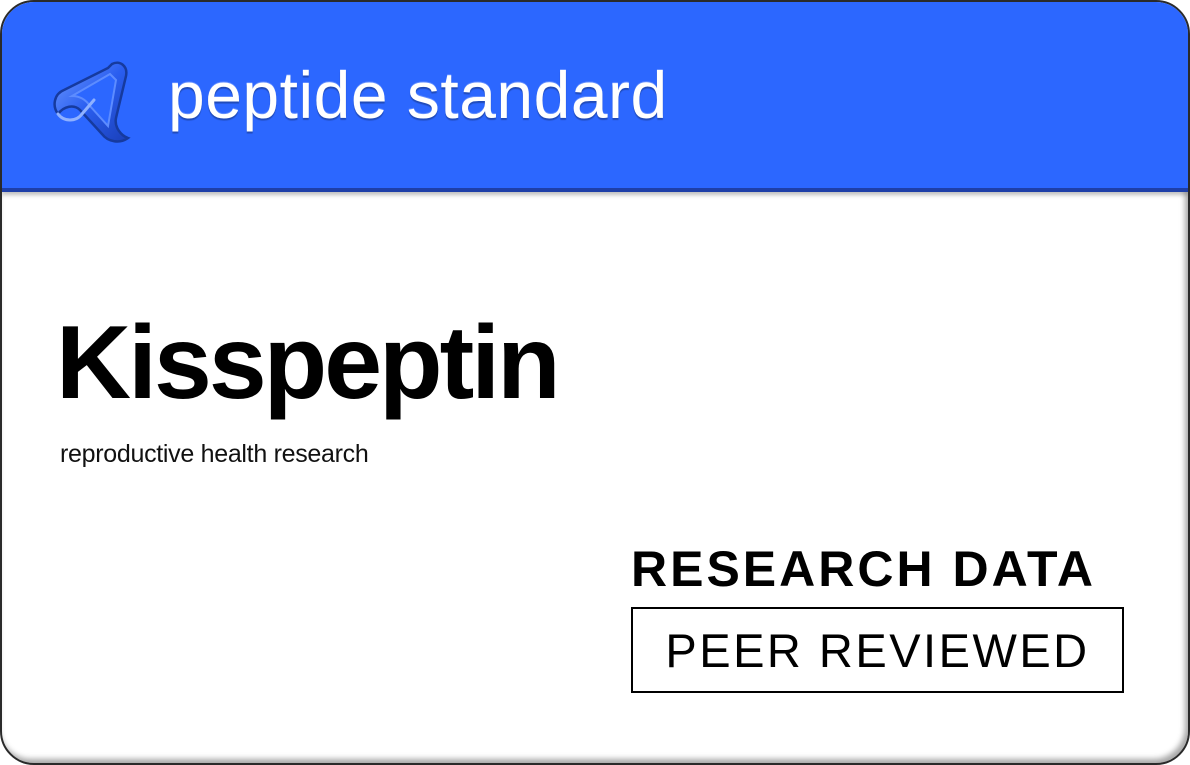  Describe the element at coordinates (863, 569) in the screenshot. I see `research-data-label: RESEARCH DATA` at that location.